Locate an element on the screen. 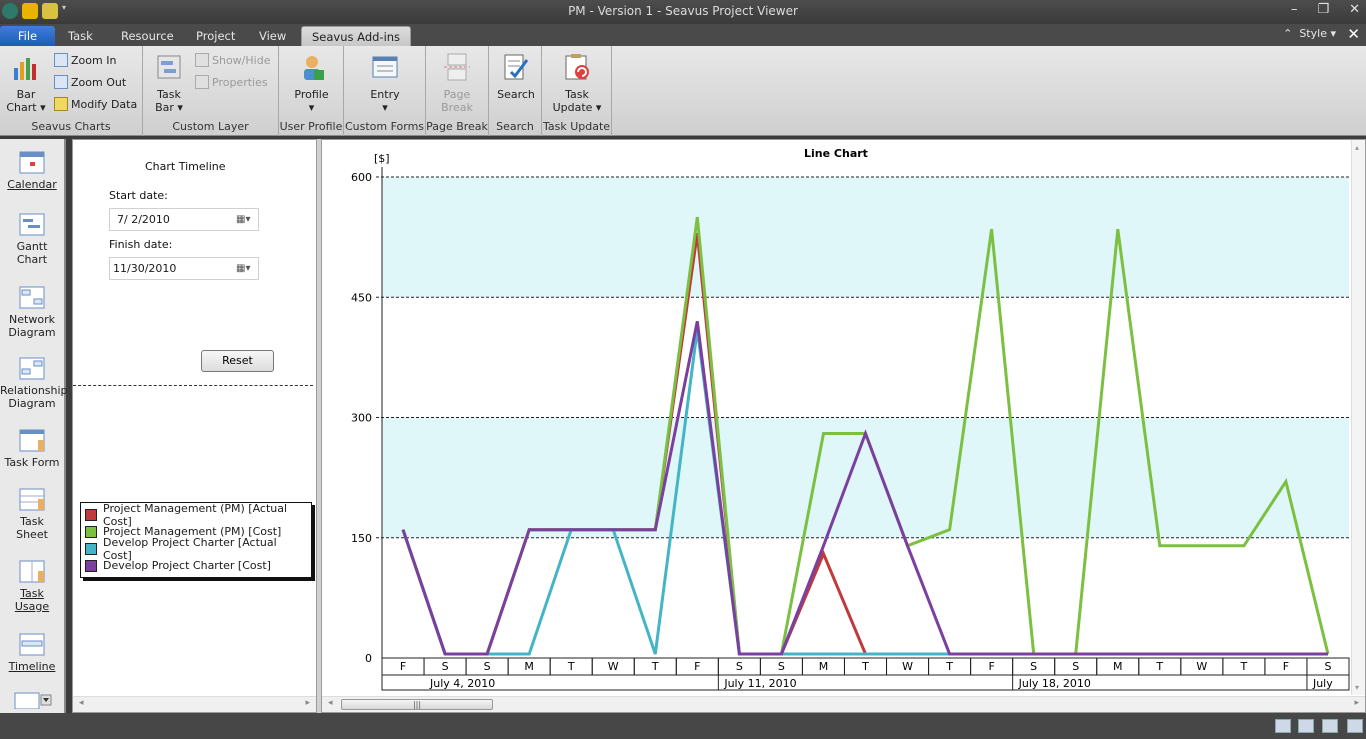 The height and width of the screenshot is (739, 1366). y-tick-label: 300 is located at coordinates (361, 418).